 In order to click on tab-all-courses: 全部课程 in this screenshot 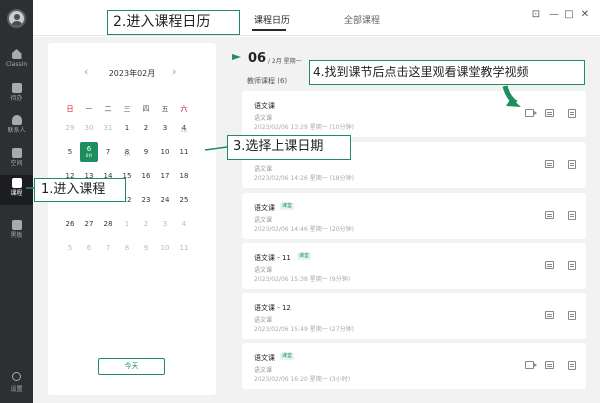, I will do `click(362, 19)`.